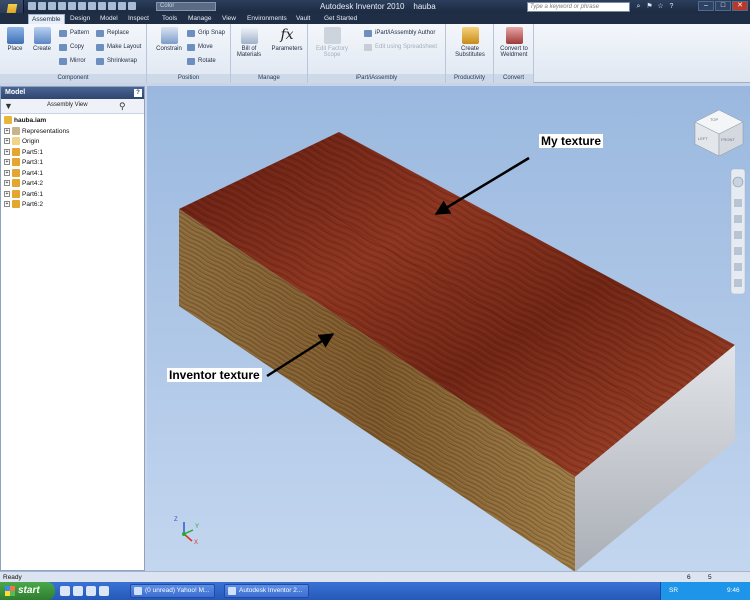 The image size is (750, 600). What do you see at coordinates (78, 591) in the screenshot?
I see `browser-icon` at bounding box center [78, 591].